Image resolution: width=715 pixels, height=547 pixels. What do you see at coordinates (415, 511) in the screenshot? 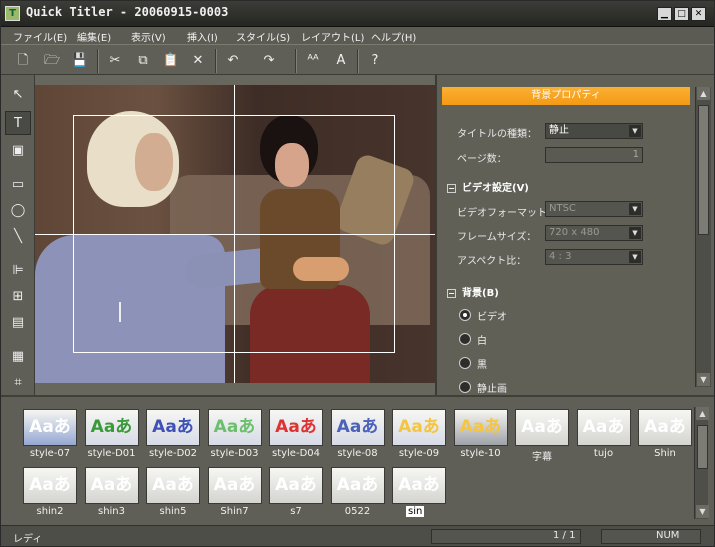
I see `style-name: sin` at bounding box center [415, 511].